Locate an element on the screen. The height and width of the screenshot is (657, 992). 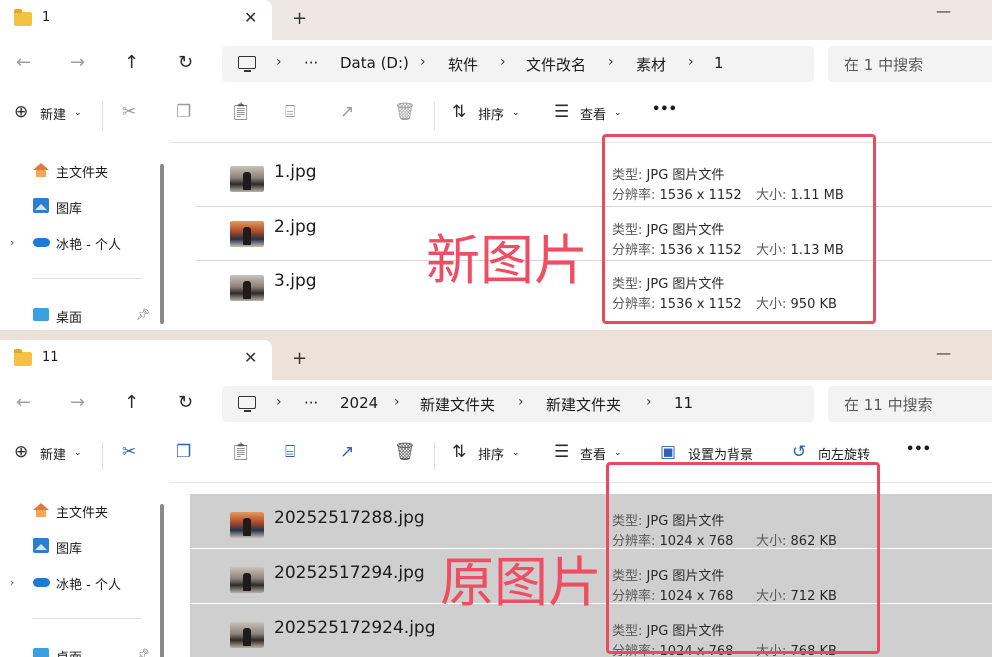
tab-folder-1: 1 ✕ is located at coordinates (136, 20).